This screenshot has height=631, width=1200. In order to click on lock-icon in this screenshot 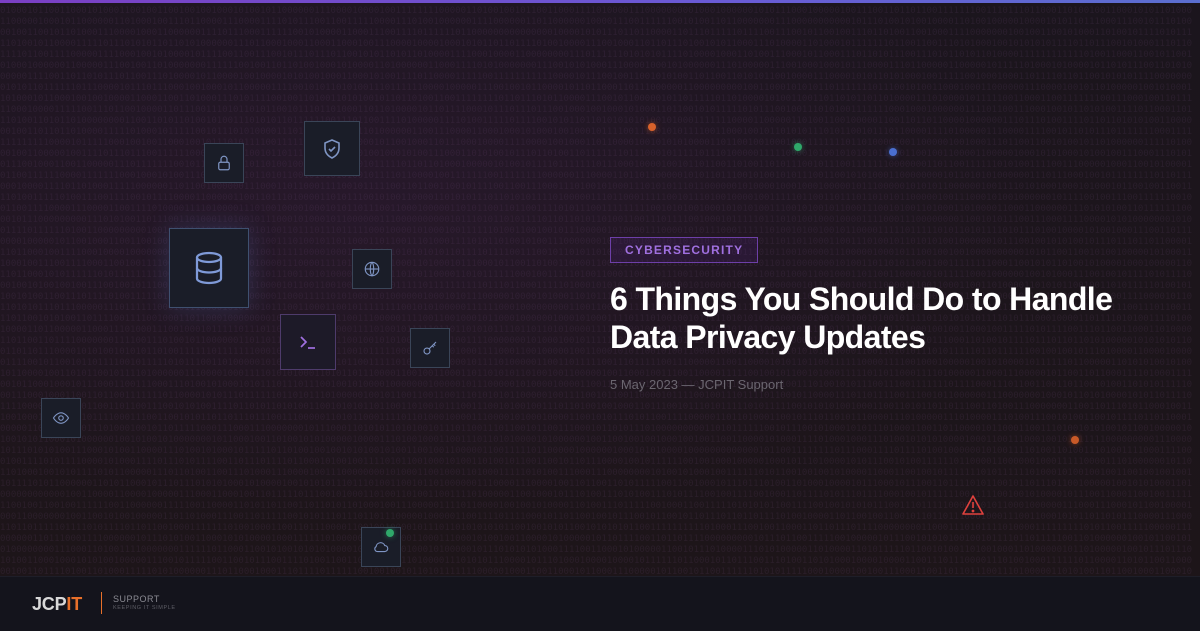, I will do `click(224, 163)`.